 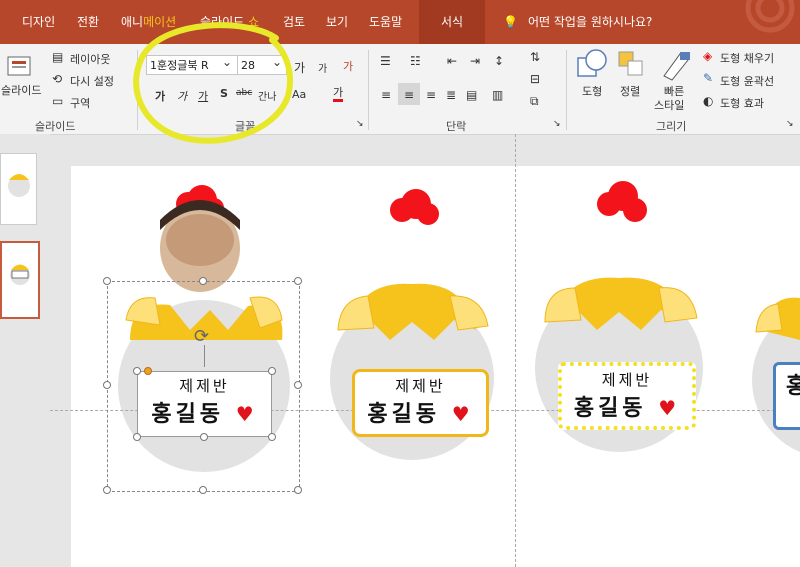 I want to click on highlight-circle-annotation, so click(x=213, y=83).